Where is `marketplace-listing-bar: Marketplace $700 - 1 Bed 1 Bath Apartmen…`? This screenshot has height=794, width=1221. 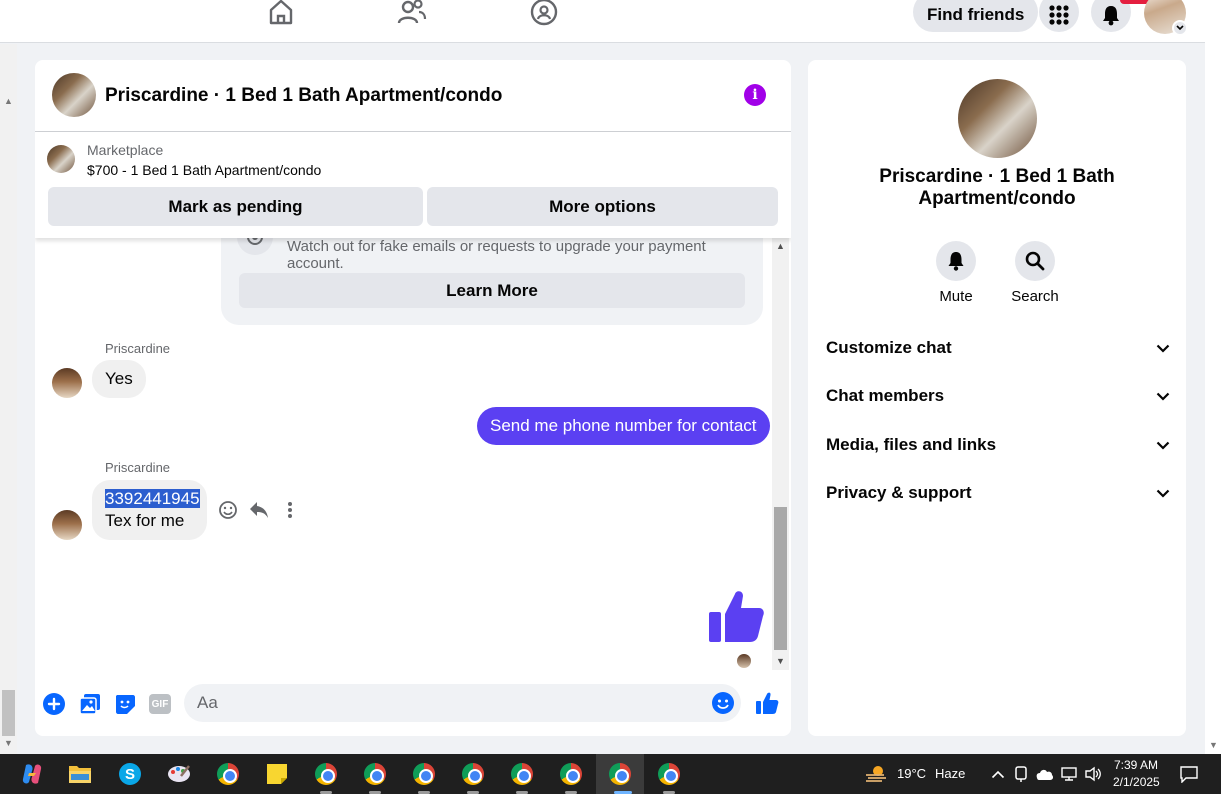
marketplace-listing-bar: Marketplace $700 - 1 Bed 1 Bath Apartmen… is located at coordinates (413, 185).